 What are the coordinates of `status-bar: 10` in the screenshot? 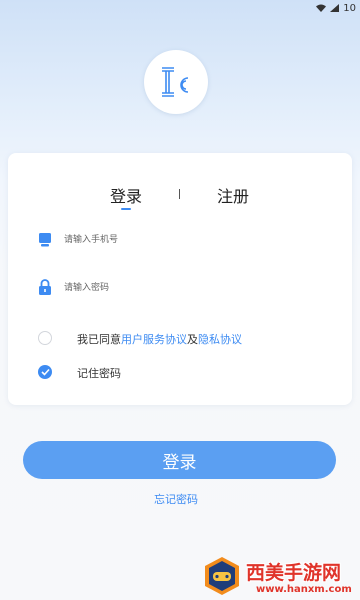 It's located at (180, 8).